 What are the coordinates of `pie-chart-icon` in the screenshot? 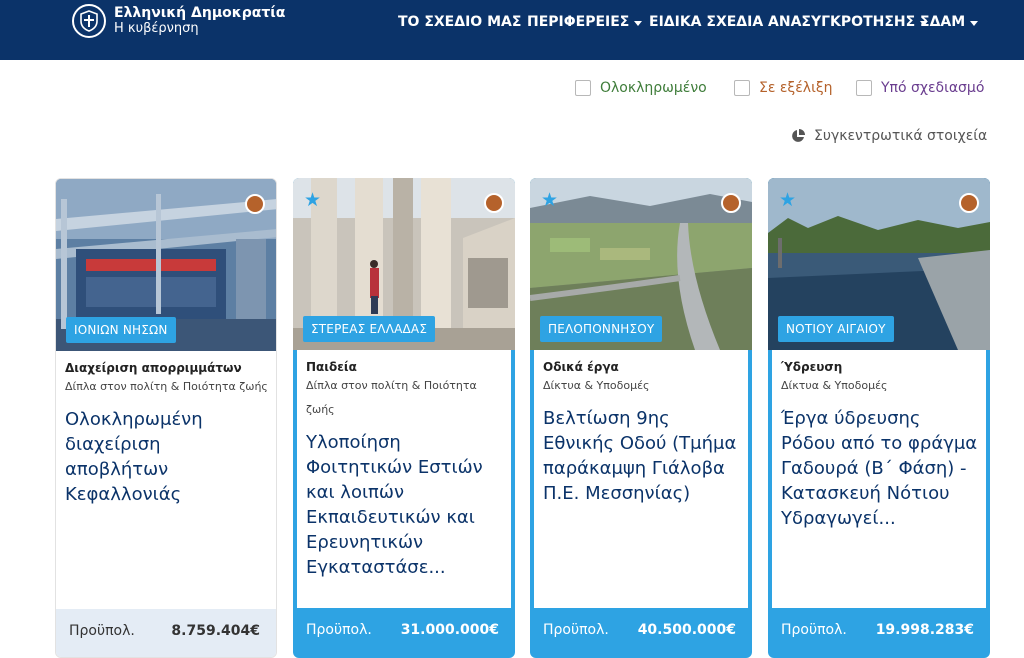 It's located at (798, 135).